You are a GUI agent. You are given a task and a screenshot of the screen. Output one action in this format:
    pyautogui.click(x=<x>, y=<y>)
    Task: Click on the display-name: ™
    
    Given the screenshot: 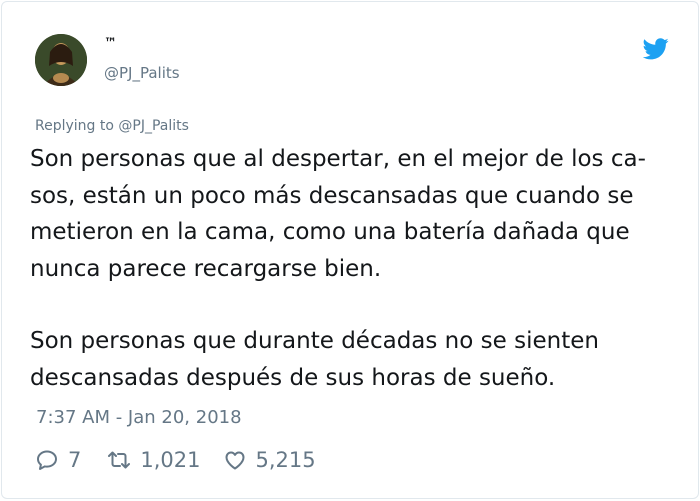 What is the action you would take?
    pyautogui.click(x=111, y=43)
    